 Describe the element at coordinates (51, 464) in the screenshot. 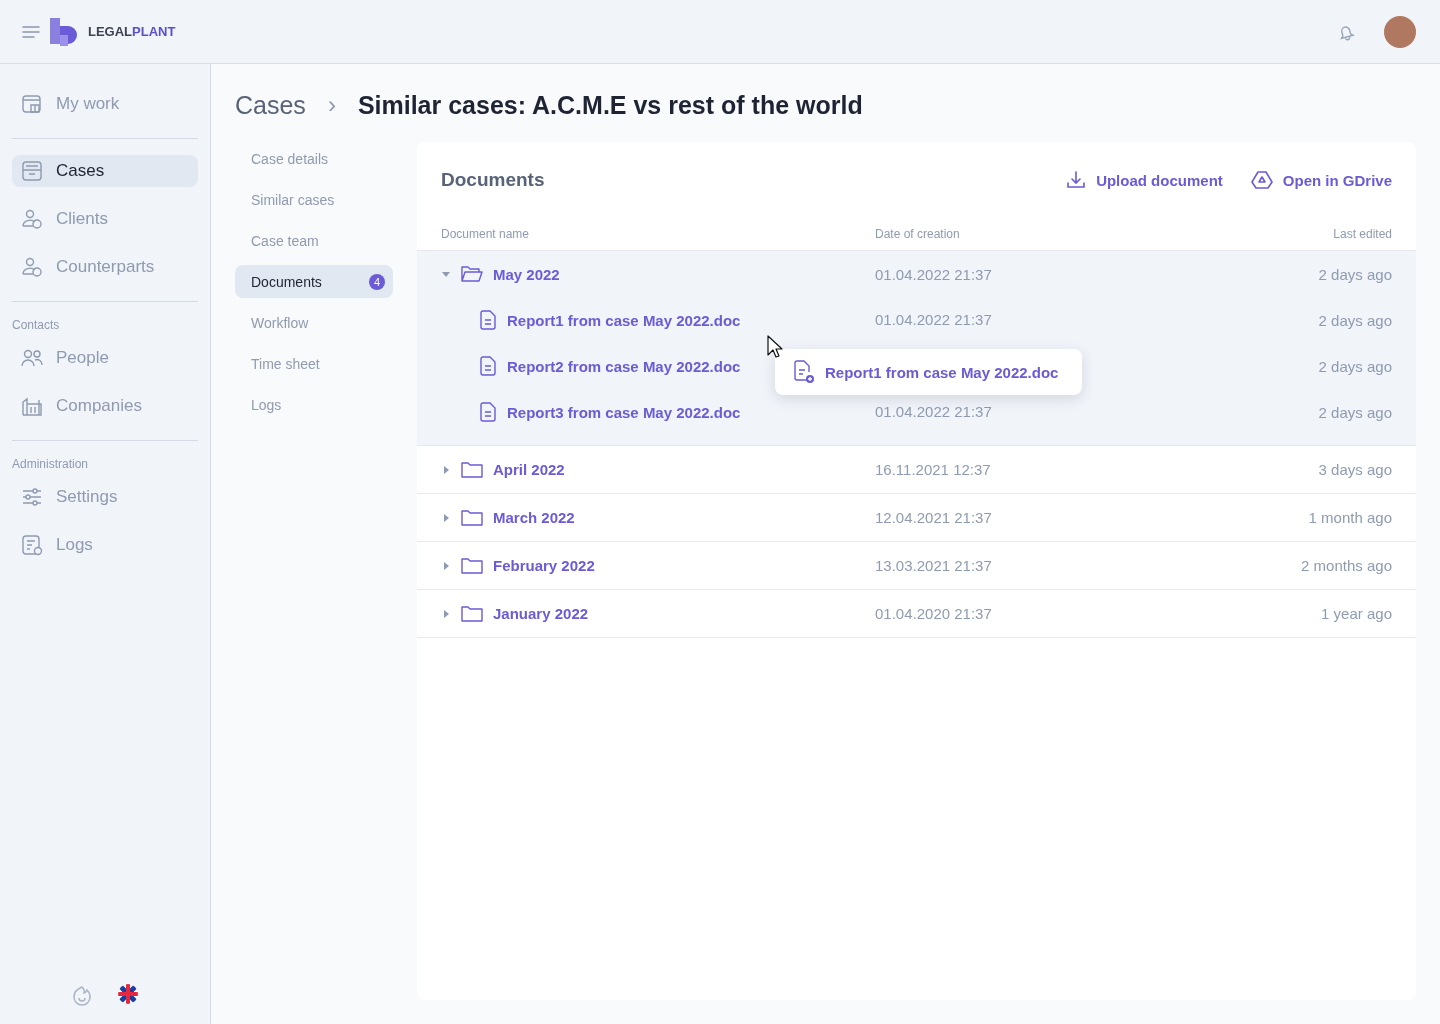

I see `section-title: Administration` at that location.